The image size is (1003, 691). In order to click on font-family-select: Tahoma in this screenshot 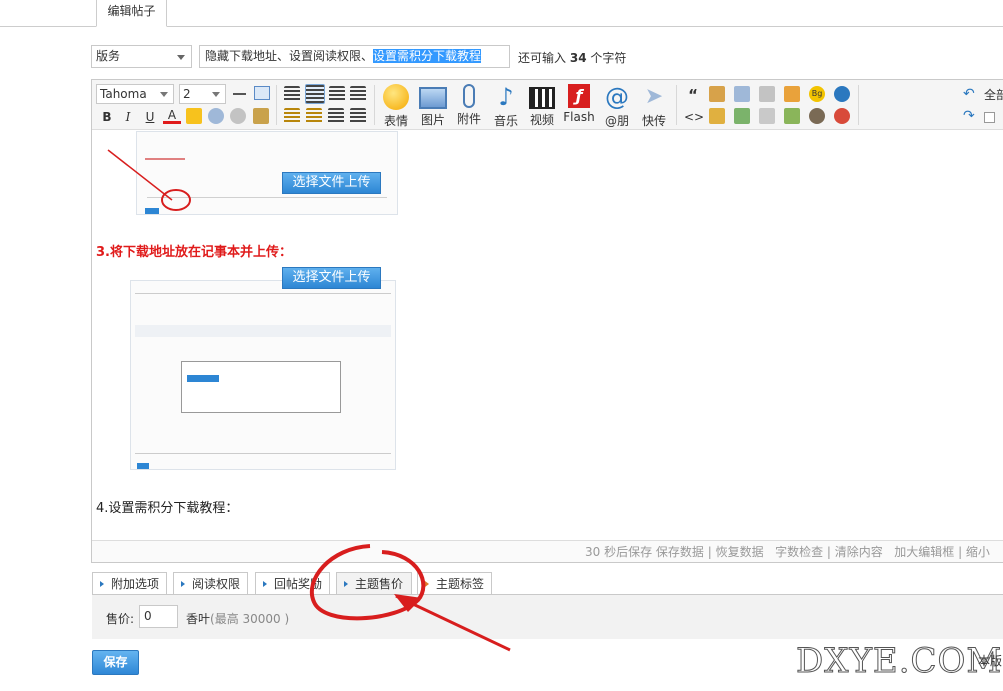, I will do `click(135, 94)`.